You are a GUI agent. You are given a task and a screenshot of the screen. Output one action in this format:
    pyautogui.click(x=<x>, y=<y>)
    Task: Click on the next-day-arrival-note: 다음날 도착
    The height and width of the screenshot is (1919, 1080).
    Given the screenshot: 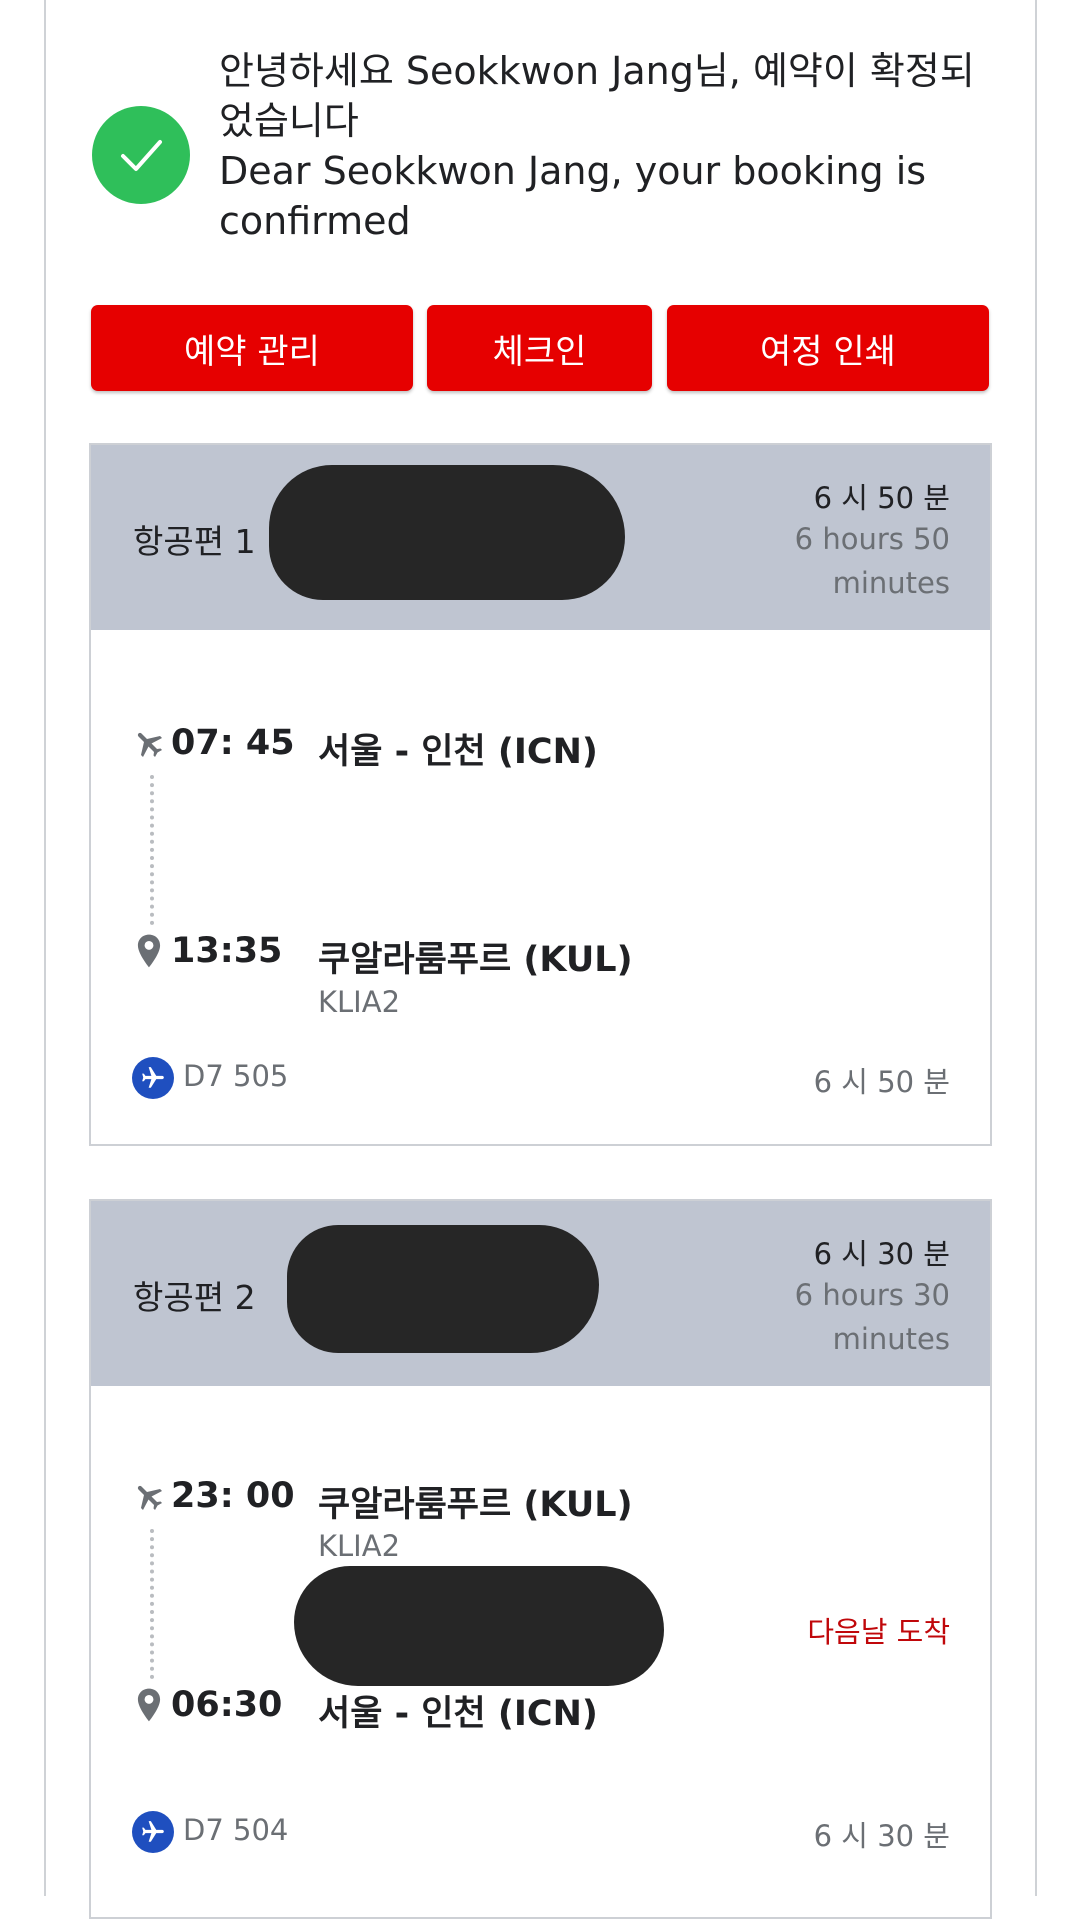 What is the action you would take?
    pyautogui.click(x=878, y=1632)
    